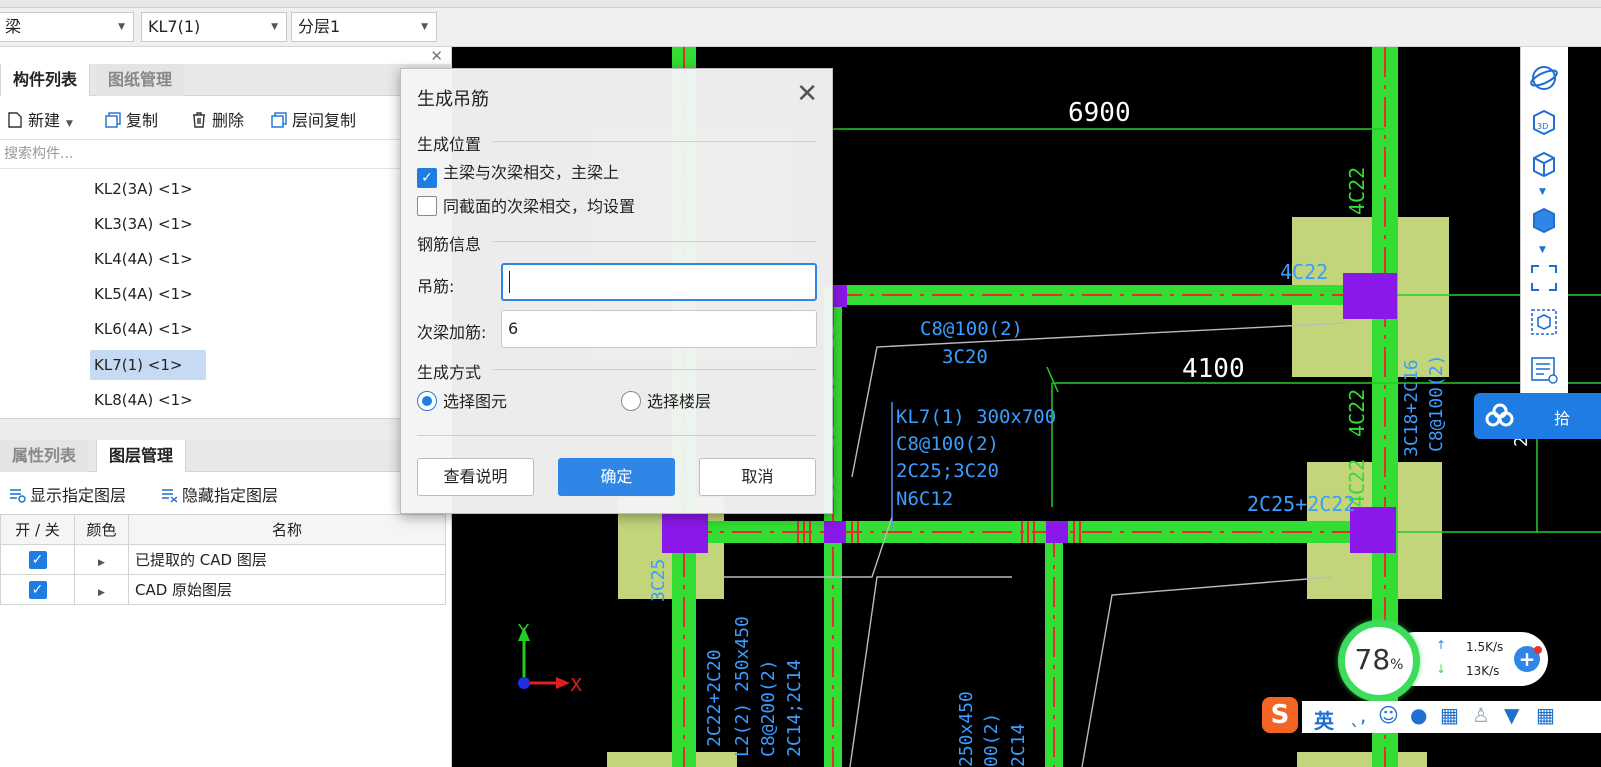 This screenshot has width=1601, height=767. What do you see at coordinates (1301, 504) in the screenshot?
I see `cad-text: 2C25+2C22` at bounding box center [1301, 504].